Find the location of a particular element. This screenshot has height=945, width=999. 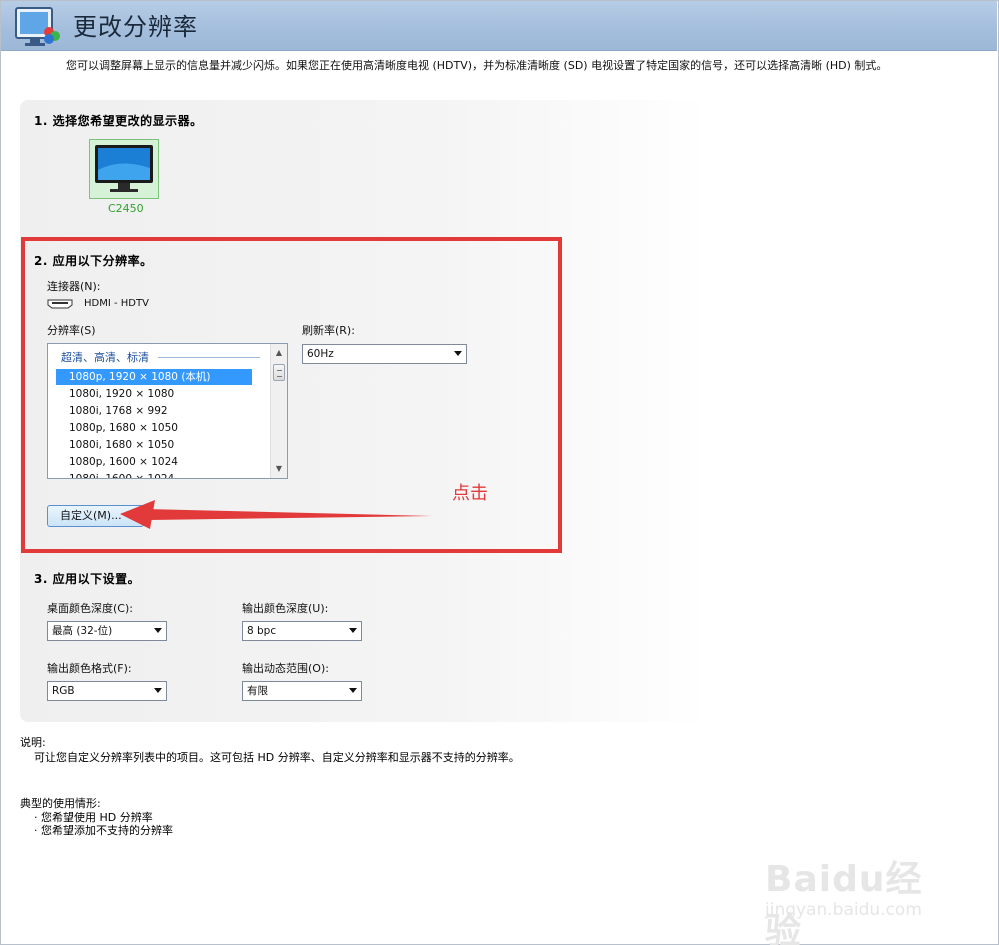

connector-label: 连接器(N): is located at coordinates (74, 286).